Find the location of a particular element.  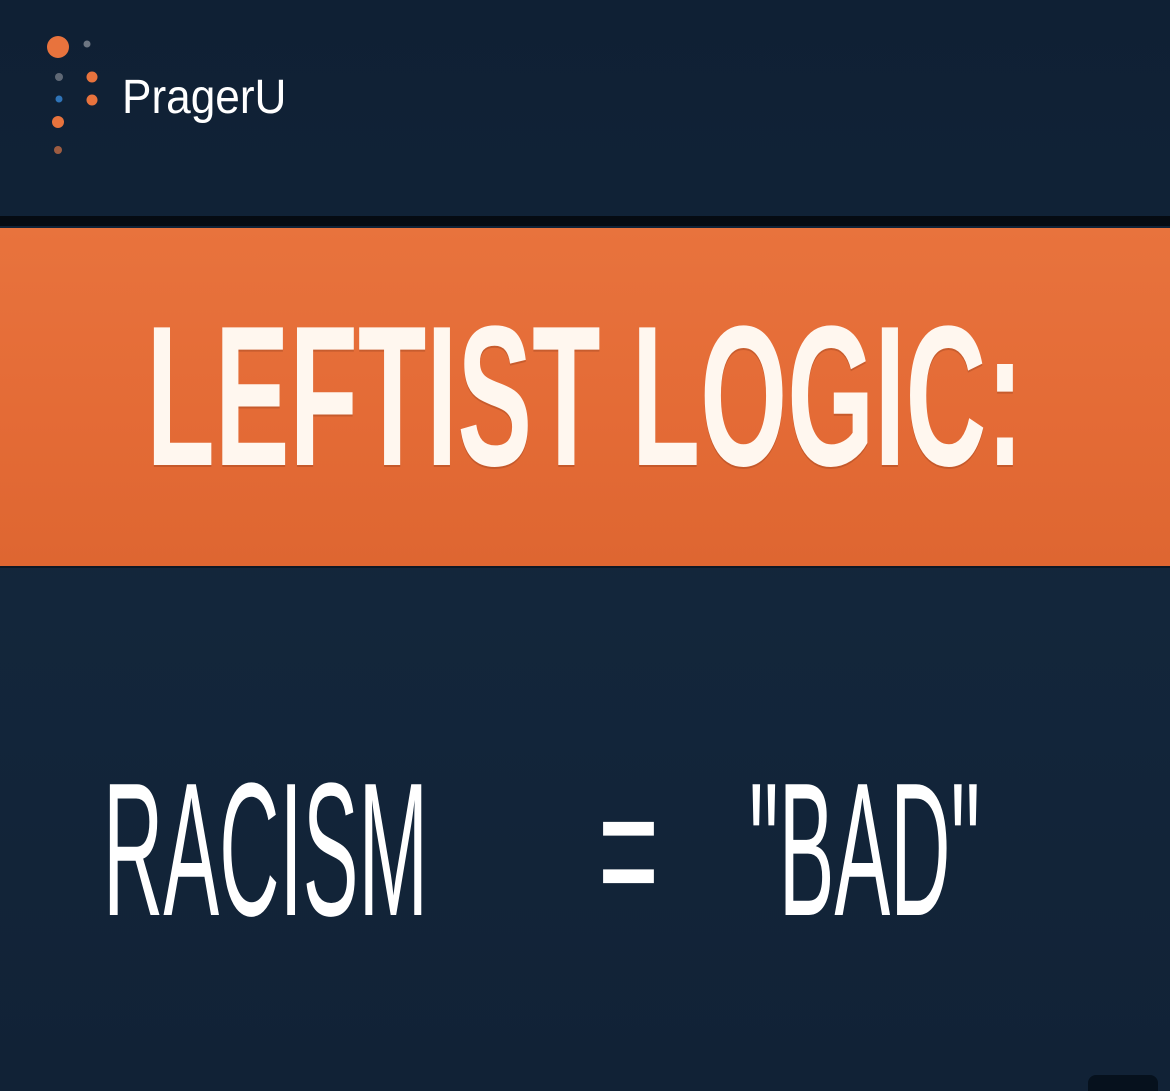

equation-right-term: "BAD" is located at coordinates (865, 850).